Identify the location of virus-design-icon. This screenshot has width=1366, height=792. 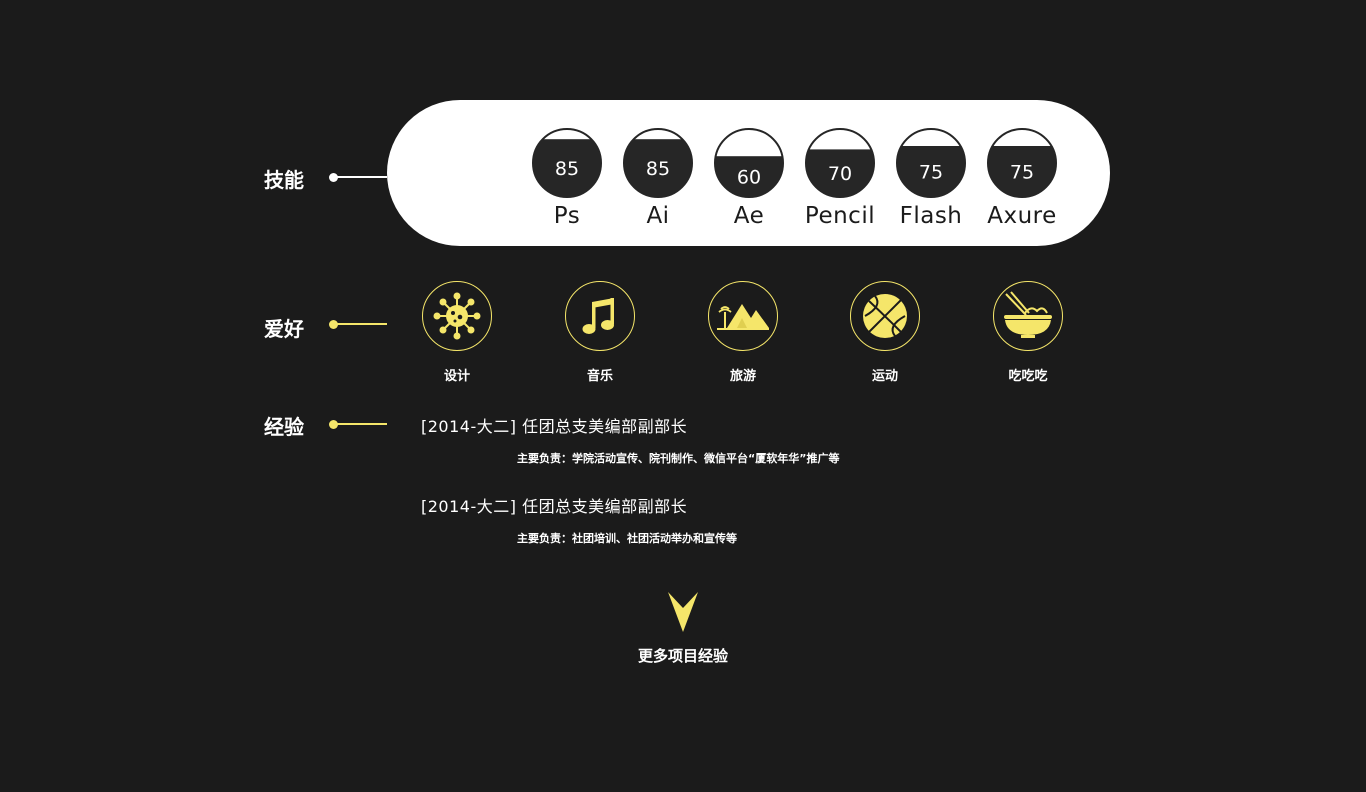
(457, 316).